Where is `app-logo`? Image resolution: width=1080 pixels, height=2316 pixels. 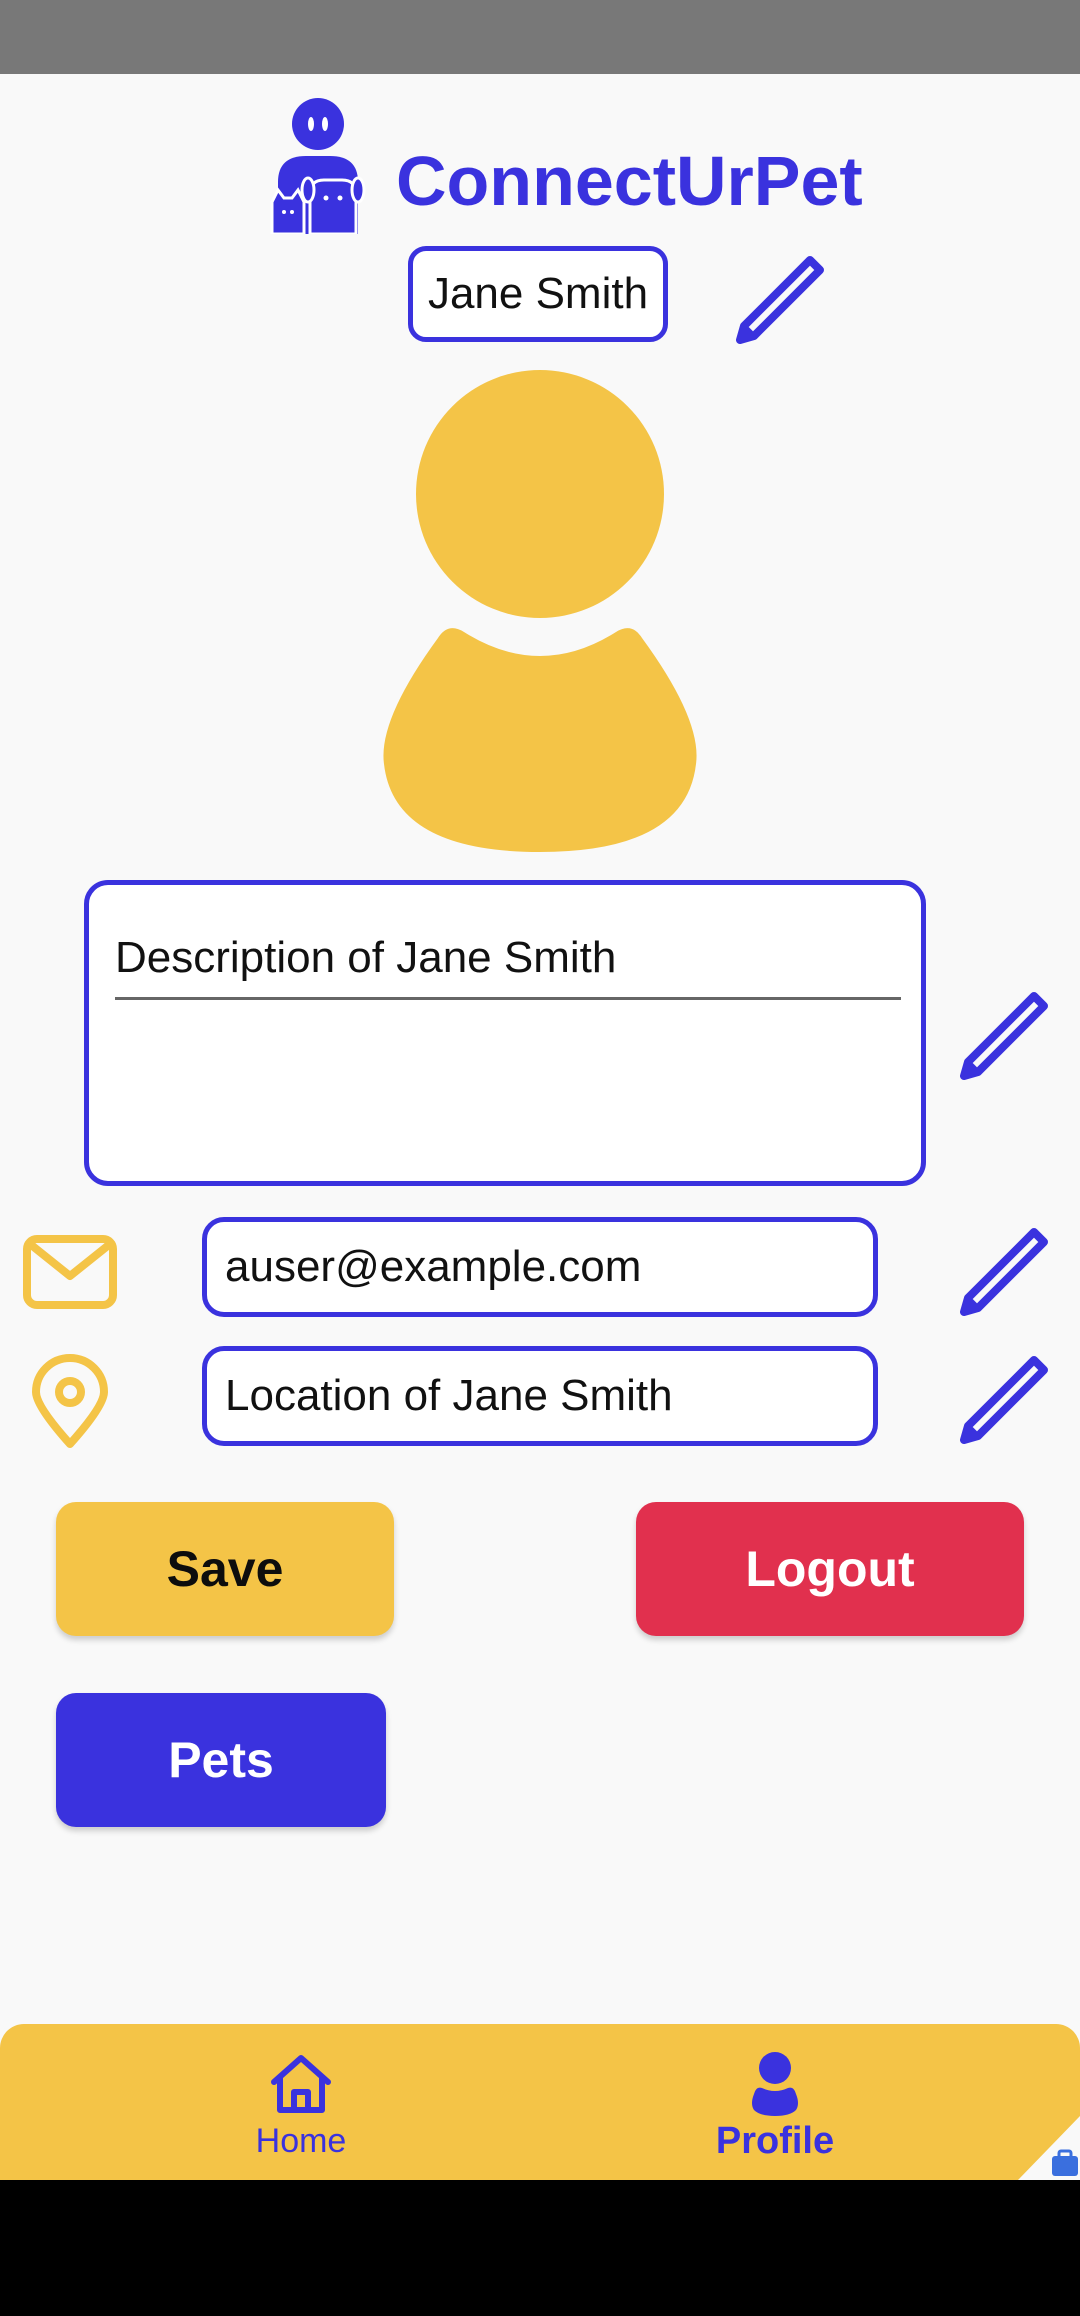
app-logo is located at coordinates (318, 167).